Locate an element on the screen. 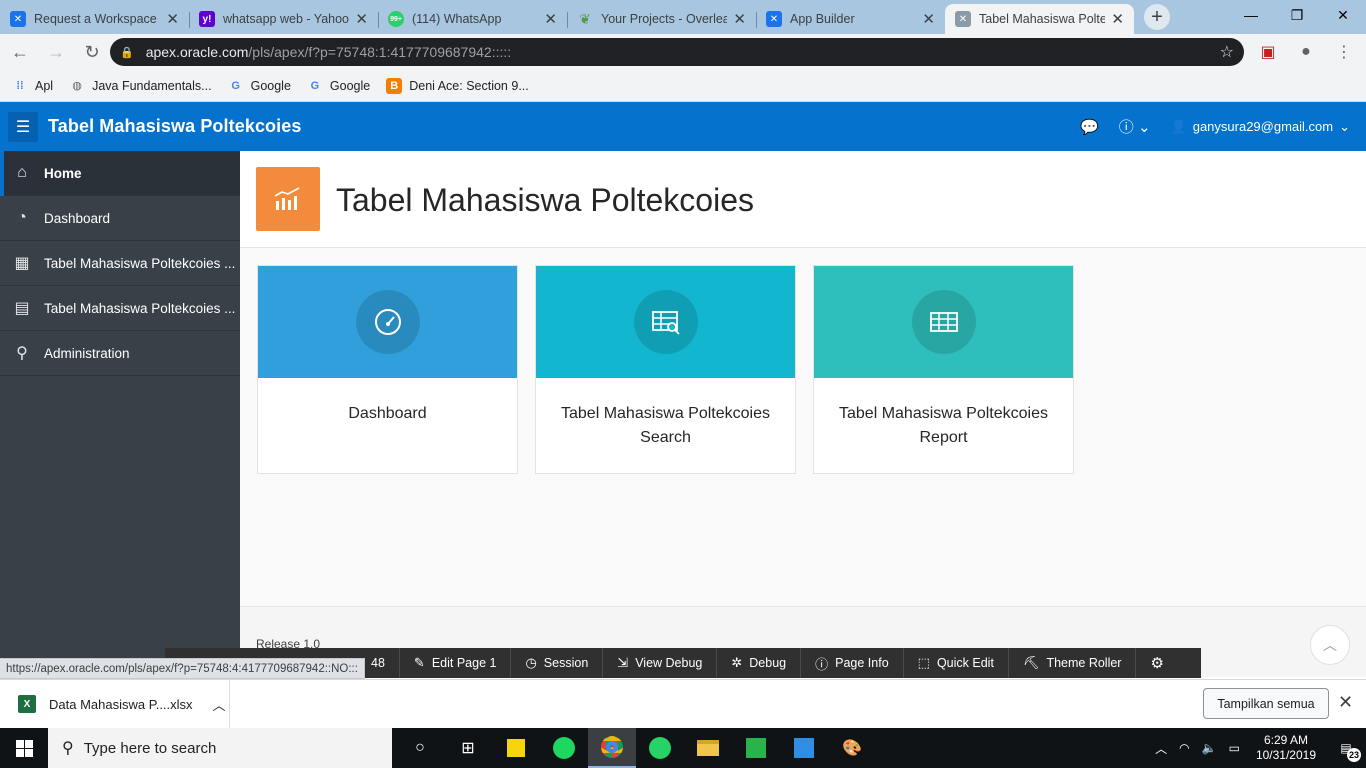  wifi-icon: ◠ is located at coordinates (1184, 748).